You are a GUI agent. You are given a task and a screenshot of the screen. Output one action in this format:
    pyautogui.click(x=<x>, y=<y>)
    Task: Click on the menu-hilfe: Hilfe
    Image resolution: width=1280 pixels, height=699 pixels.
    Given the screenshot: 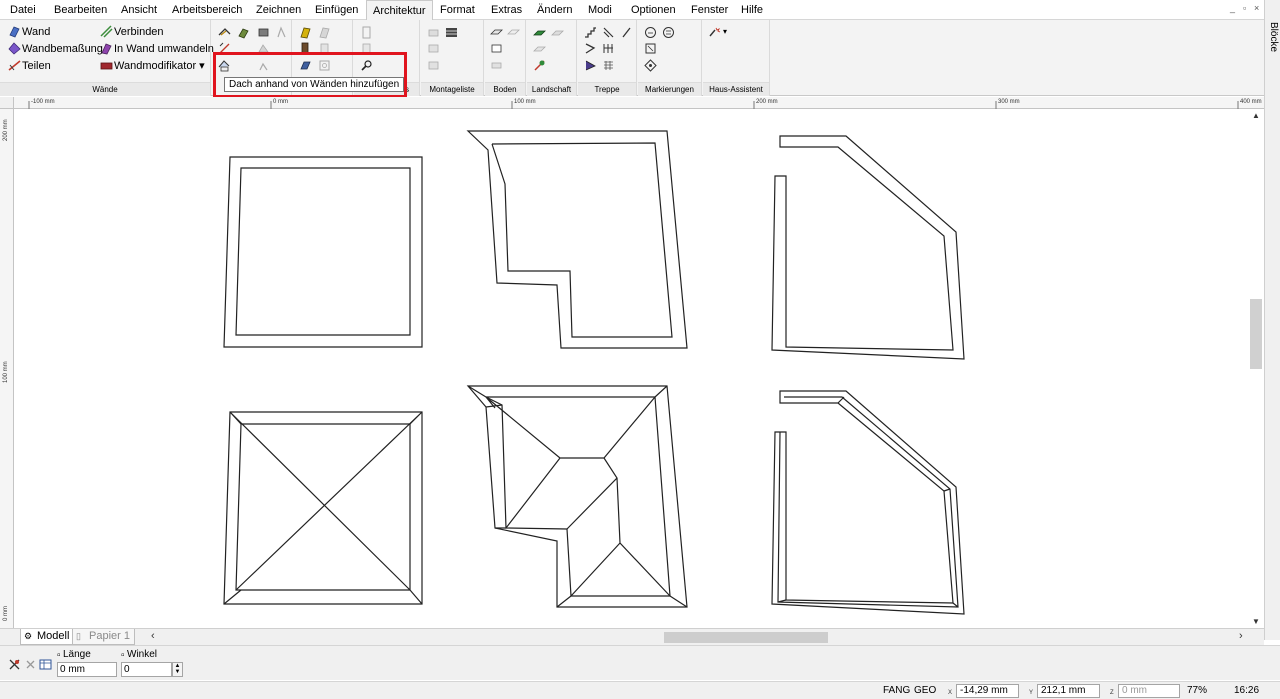 What is the action you would take?
    pyautogui.click(x=752, y=10)
    